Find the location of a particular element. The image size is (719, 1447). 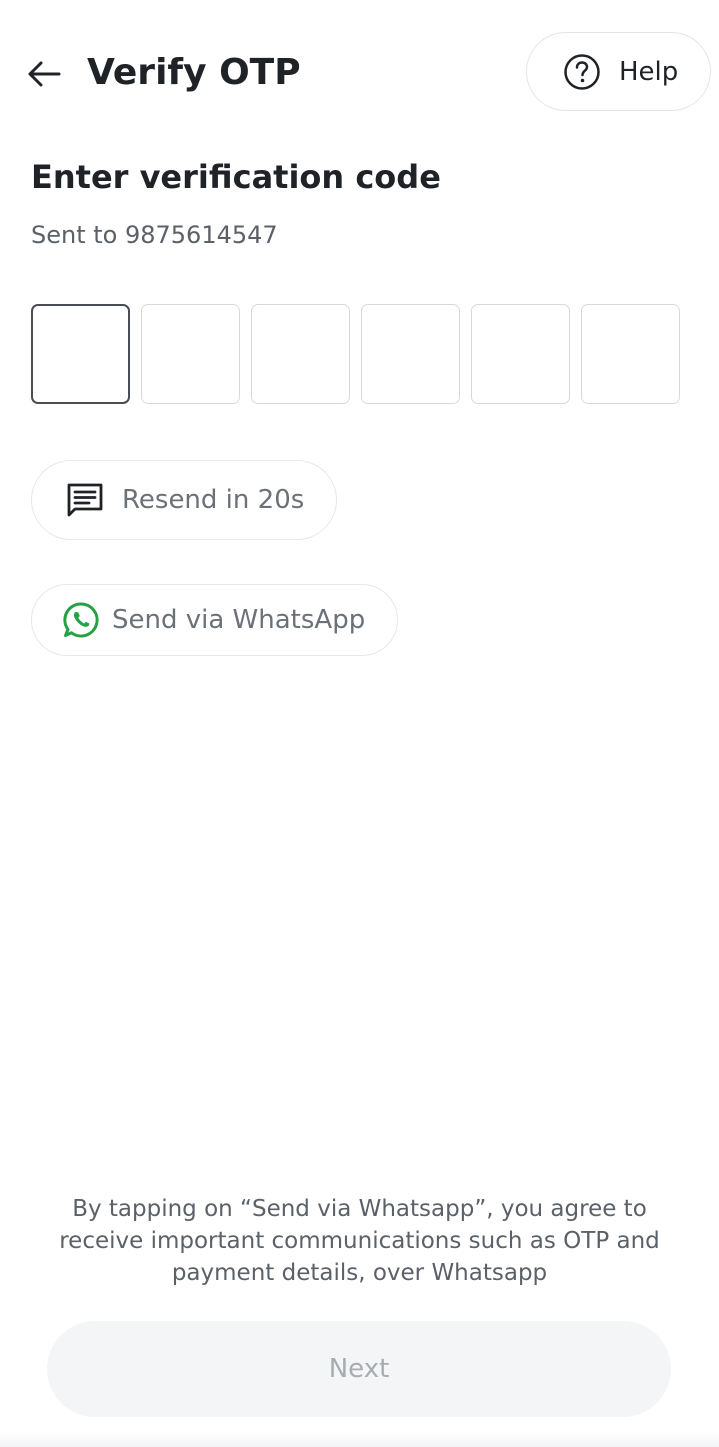

page-title: Verify OTP is located at coordinates (194, 72).